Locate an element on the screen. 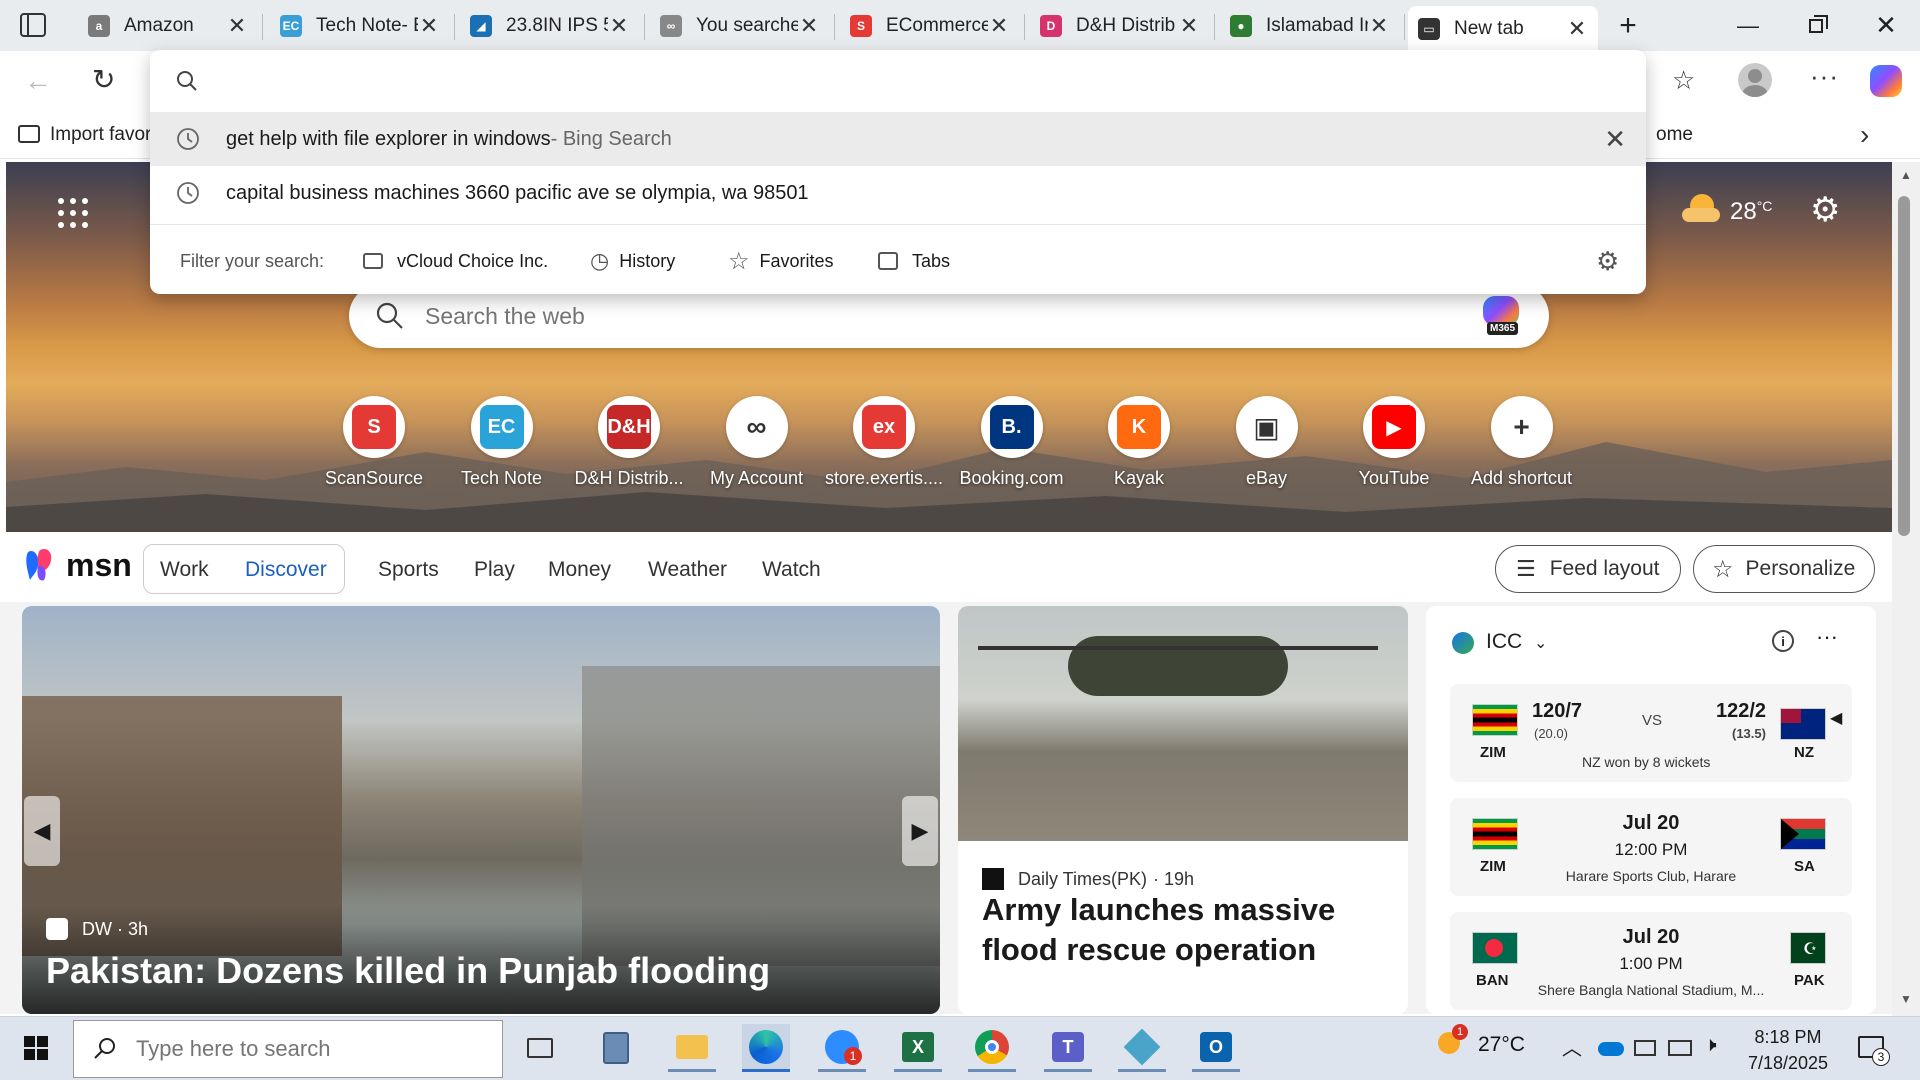 The image size is (1920, 1080). windows-start-icon is located at coordinates (36, 1048).